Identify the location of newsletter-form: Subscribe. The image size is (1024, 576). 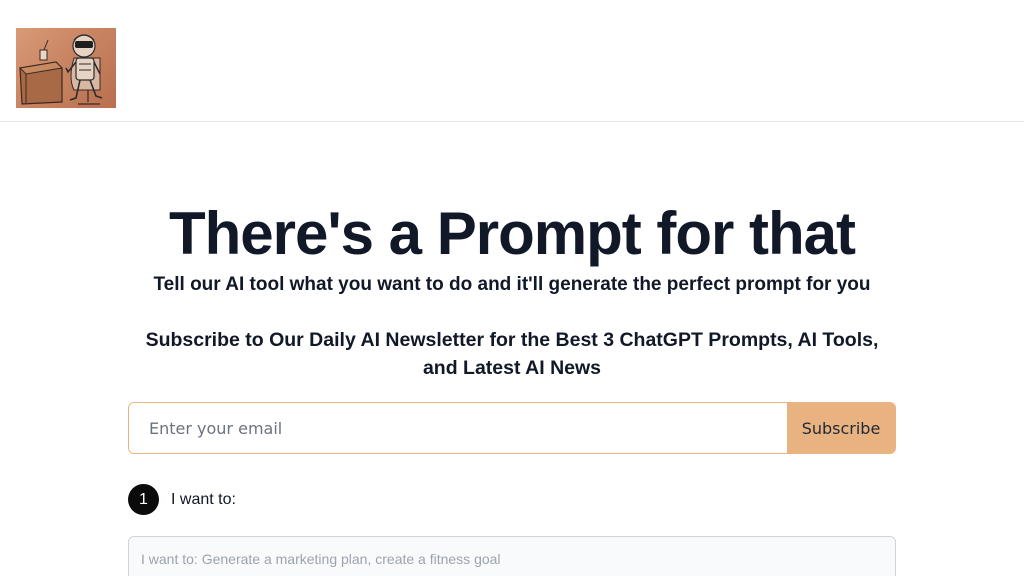
(512, 428).